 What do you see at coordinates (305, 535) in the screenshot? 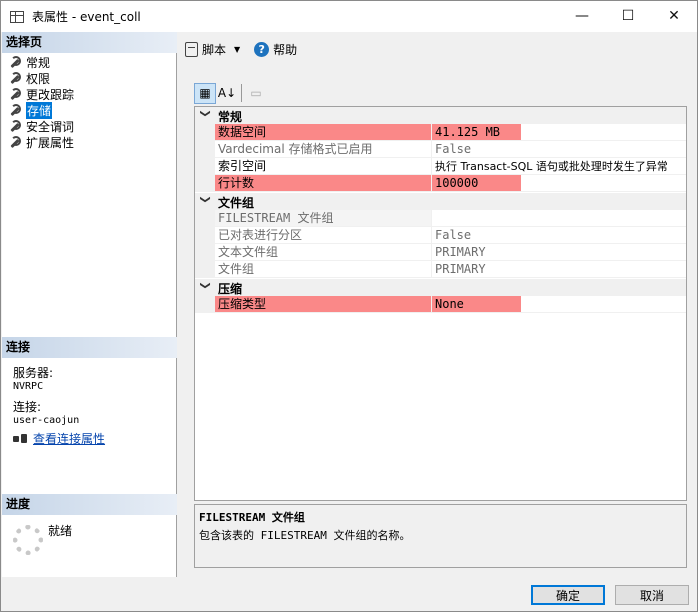
I see `description-text: 包含该表的 FILESTREAM 文件组的名称。` at bounding box center [305, 535].